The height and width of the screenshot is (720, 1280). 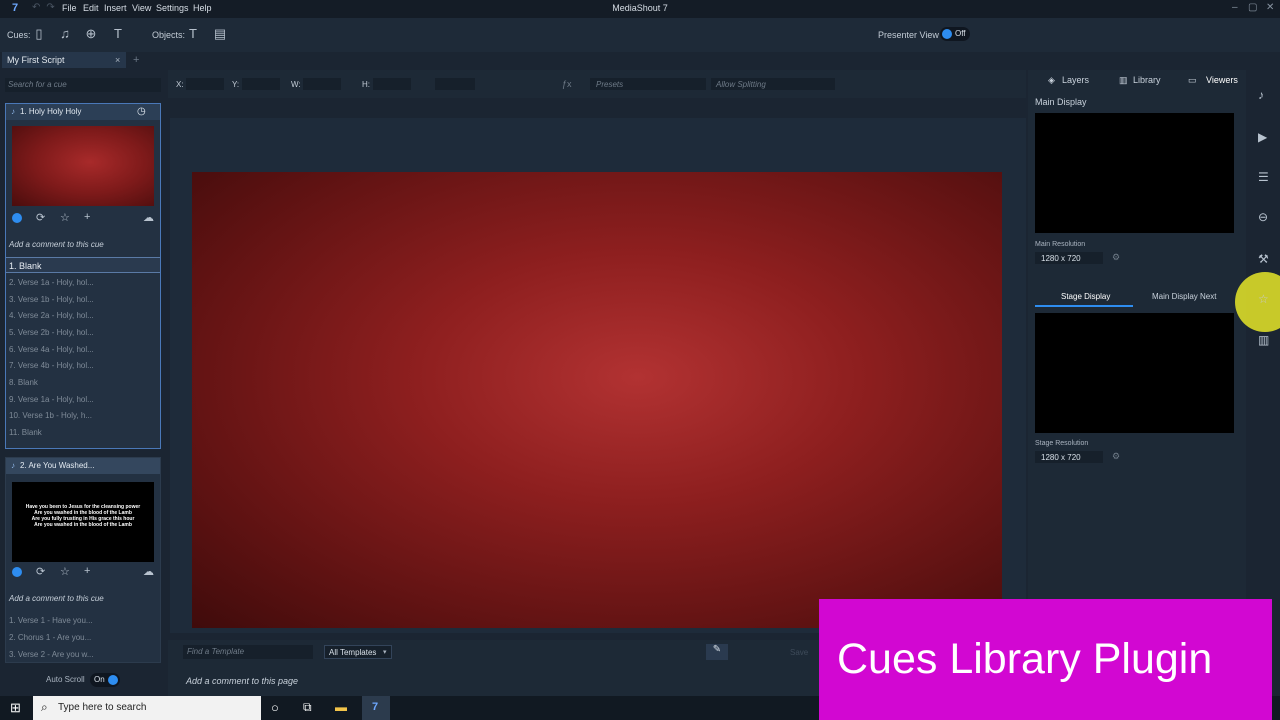 I want to click on document-cue-icon: ▯, so click(x=39, y=34).